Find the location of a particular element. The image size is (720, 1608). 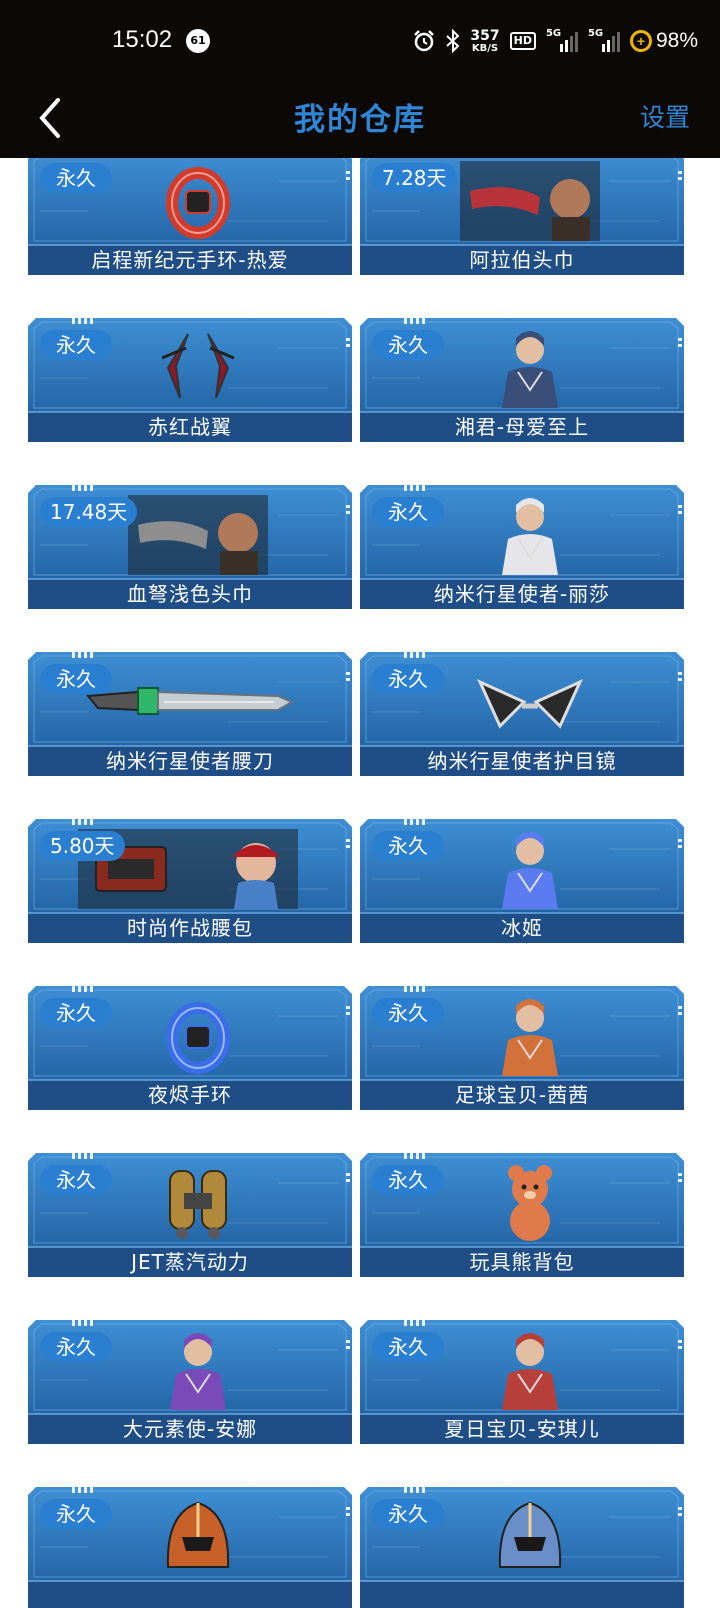

status-icons: 357 KB/S HD 5G 5G + 98% is located at coordinates (555, 41).